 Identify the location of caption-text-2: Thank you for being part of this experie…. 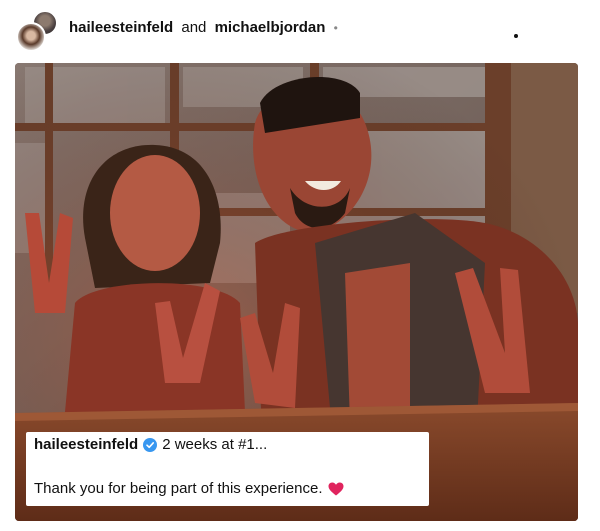
(178, 488).